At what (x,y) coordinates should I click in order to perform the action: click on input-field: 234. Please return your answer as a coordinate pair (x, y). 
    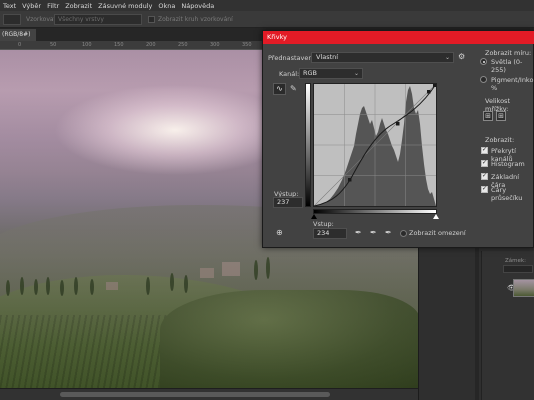
    Looking at the image, I should click on (330, 233).